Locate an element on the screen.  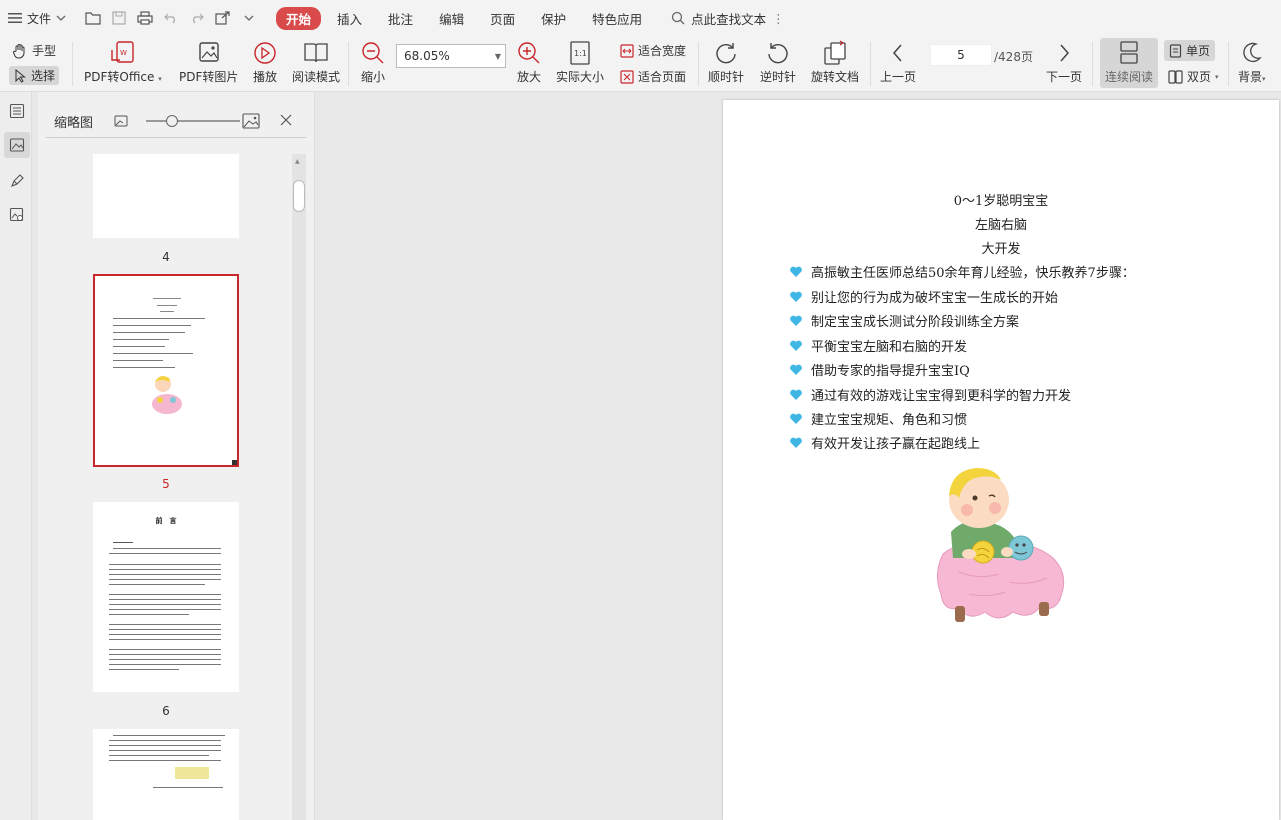
pdf-to-office-button: W PDF转Office ▾ is located at coordinates (123, 61).